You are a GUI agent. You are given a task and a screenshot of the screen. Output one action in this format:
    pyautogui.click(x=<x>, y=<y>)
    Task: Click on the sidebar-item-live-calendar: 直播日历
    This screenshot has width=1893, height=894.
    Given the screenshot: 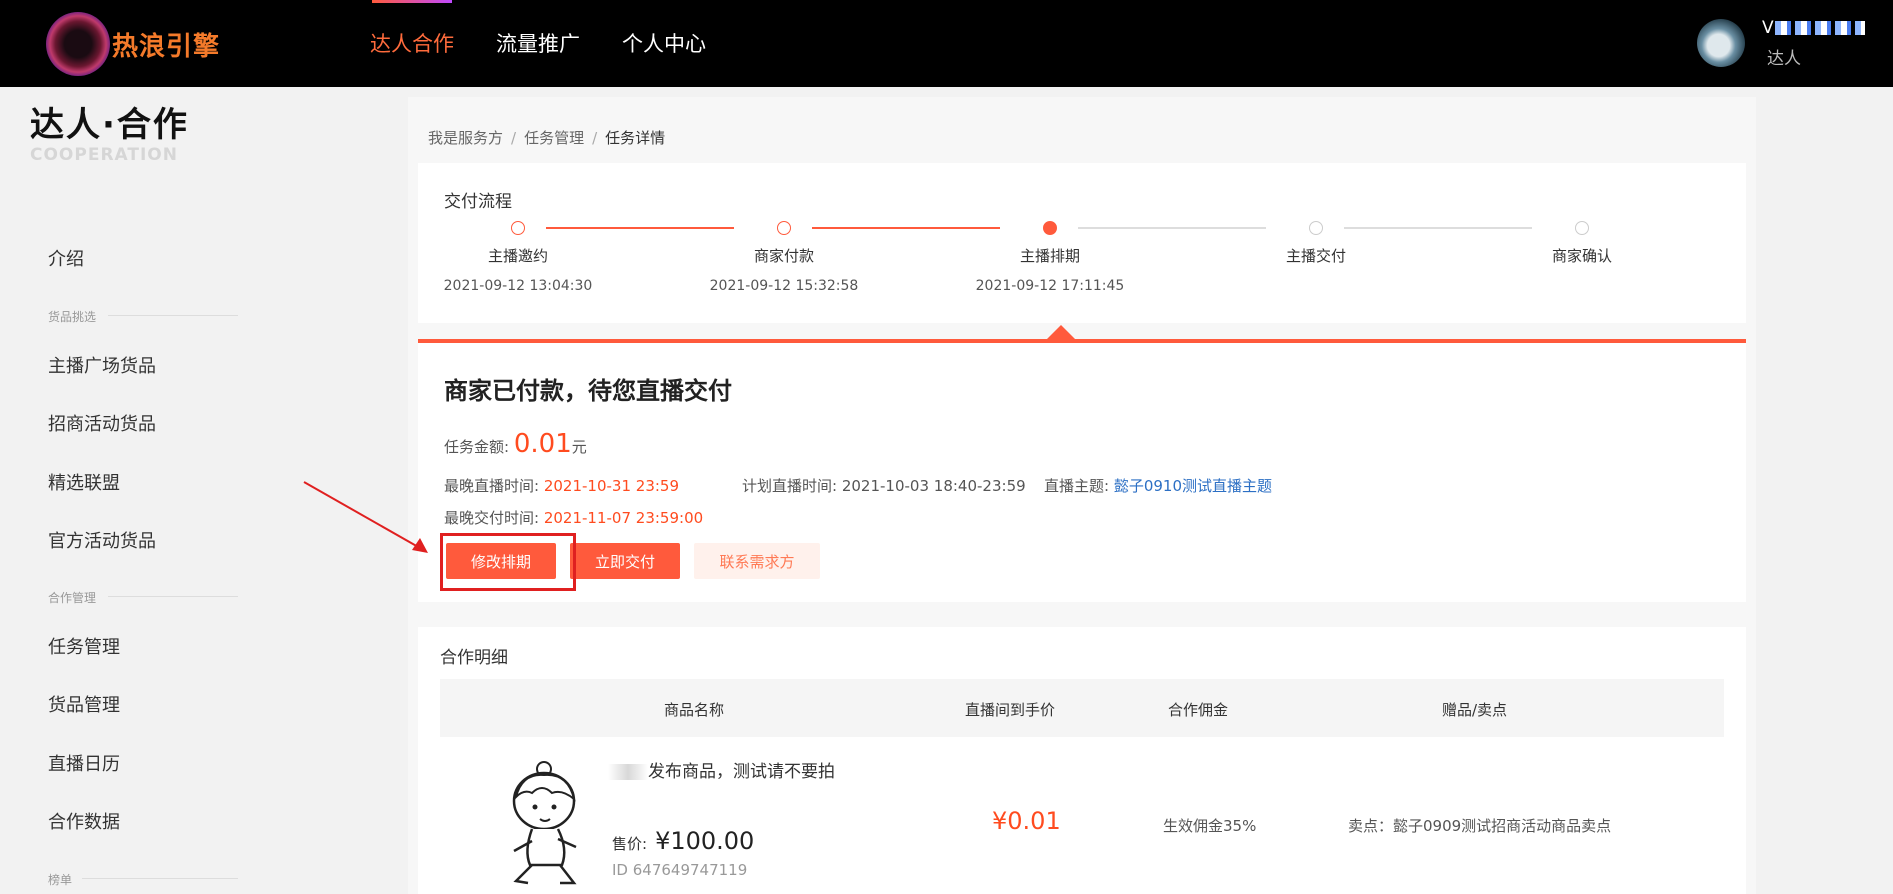 What is the action you would take?
    pyautogui.click(x=84, y=763)
    